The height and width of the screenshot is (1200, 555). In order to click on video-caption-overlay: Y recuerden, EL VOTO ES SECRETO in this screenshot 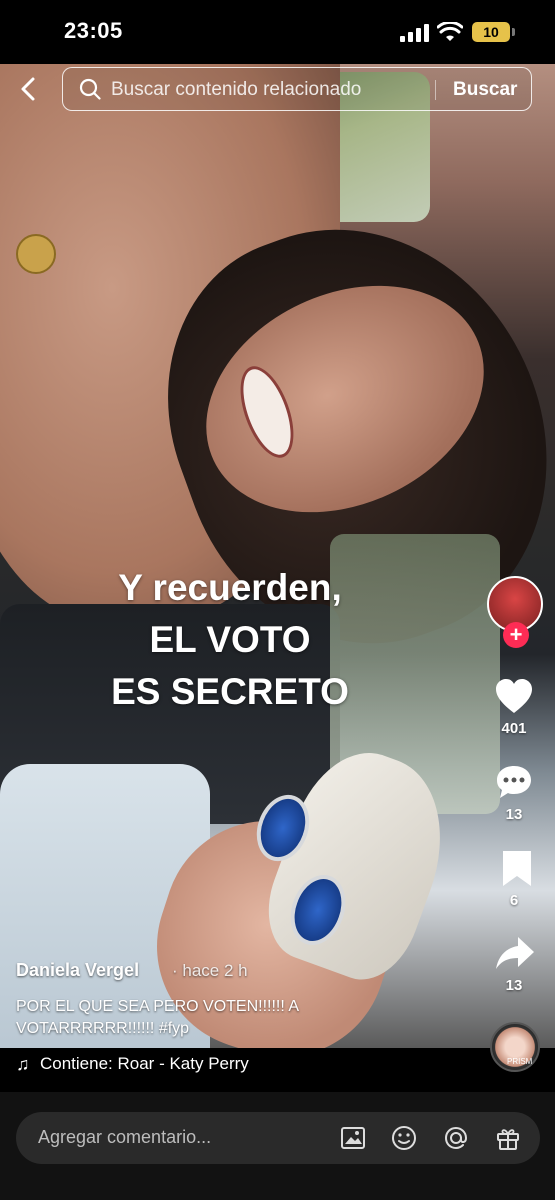, I will do `click(230, 640)`.